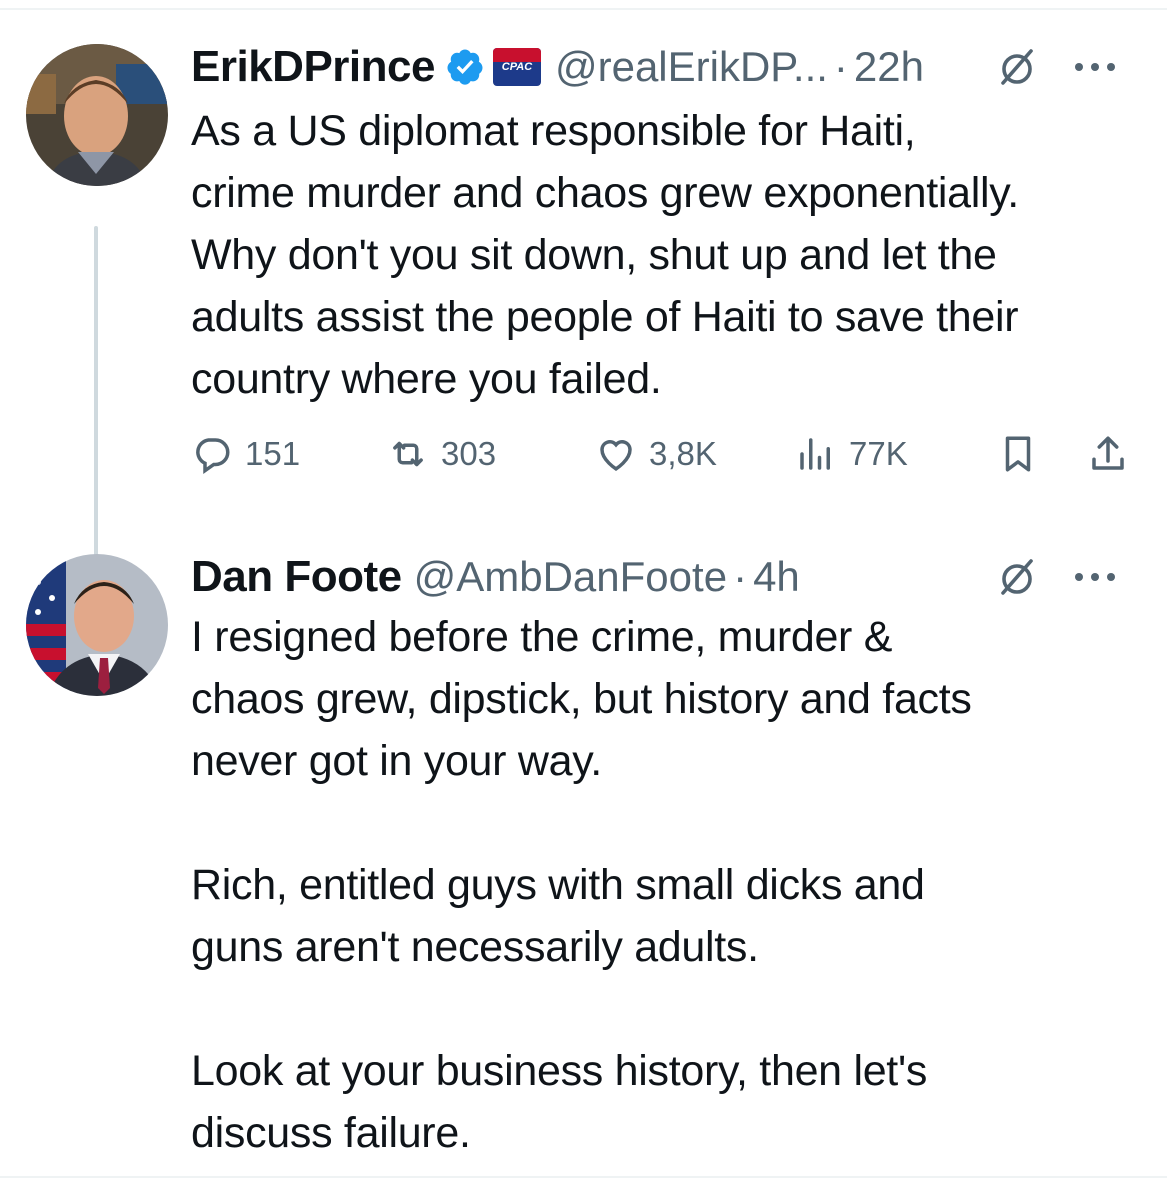  What do you see at coordinates (273, 453) in the screenshot?
I see `reply-count: 151` at bounding box center [273, 453].